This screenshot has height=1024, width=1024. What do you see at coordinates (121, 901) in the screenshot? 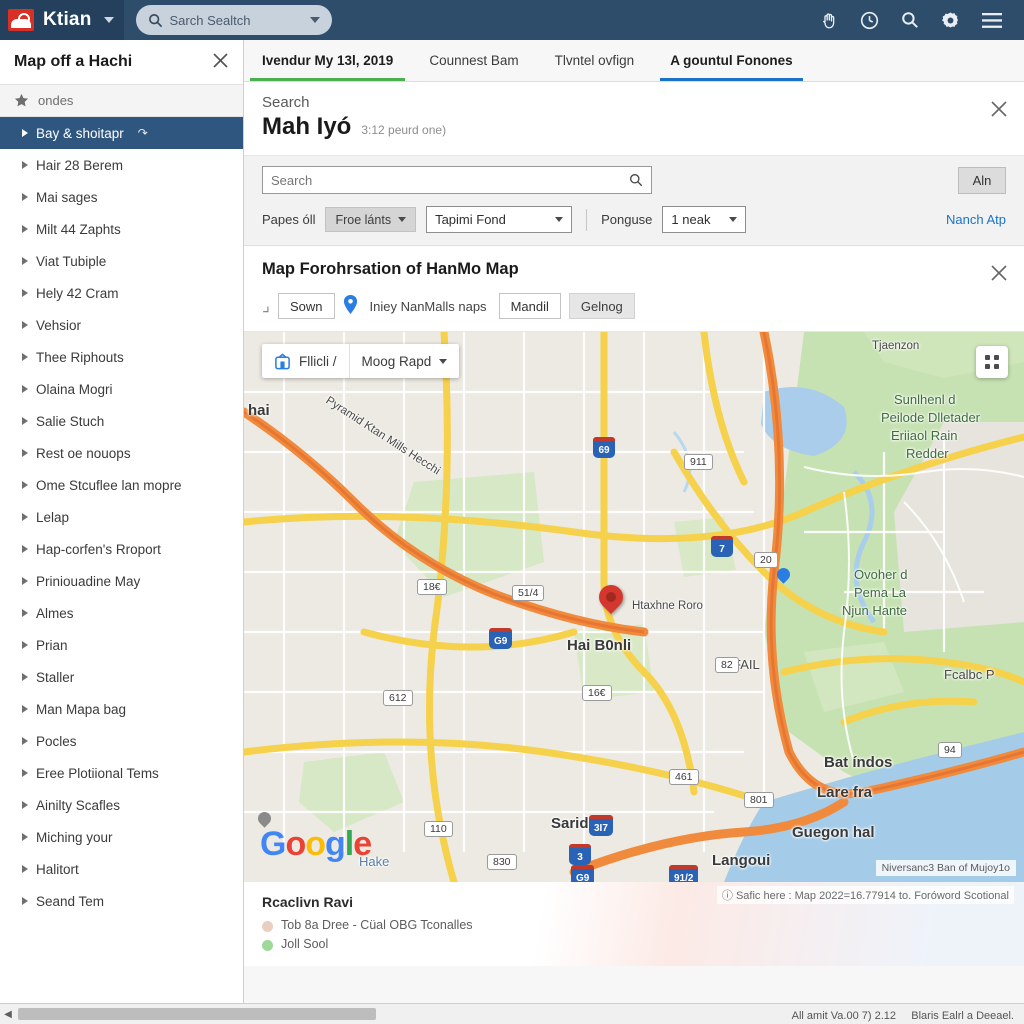
I see `sidebar-item-24: Seand Tem` at bounding box center [121, 901].